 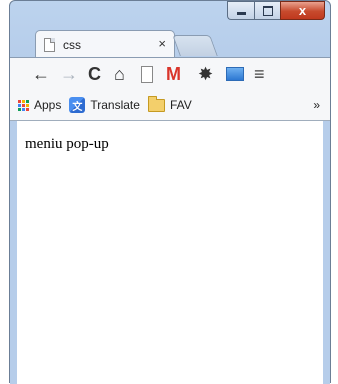 I want to click on maximize-button, so click(x=267, y=10).